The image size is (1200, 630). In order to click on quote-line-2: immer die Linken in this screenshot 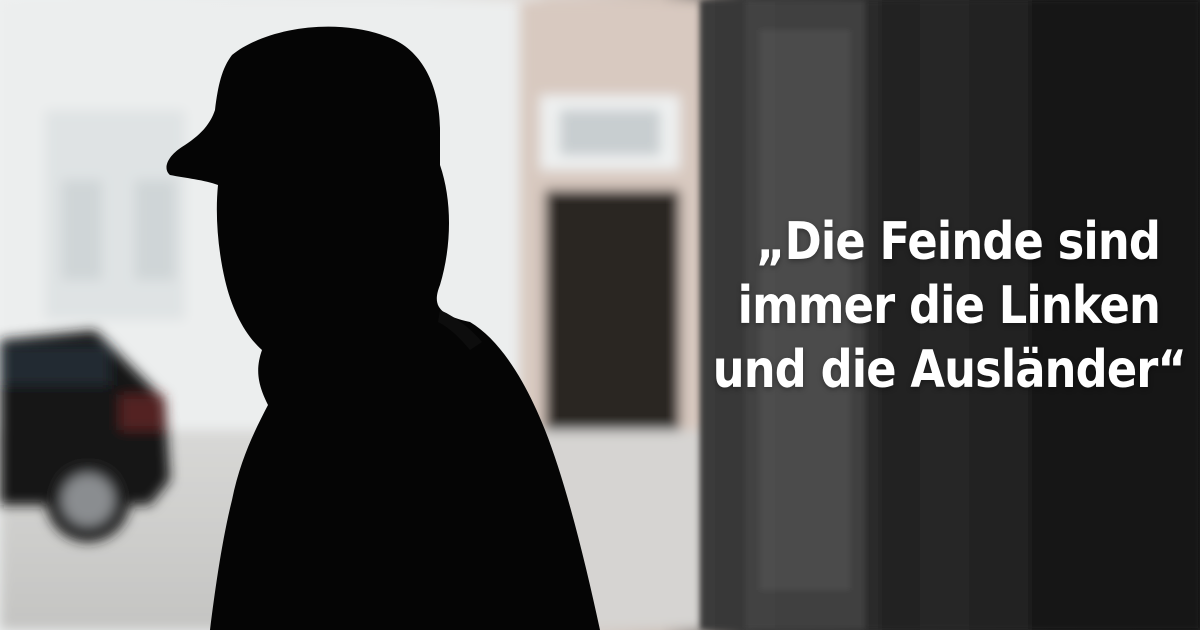, I will do `click(949, 306)`.